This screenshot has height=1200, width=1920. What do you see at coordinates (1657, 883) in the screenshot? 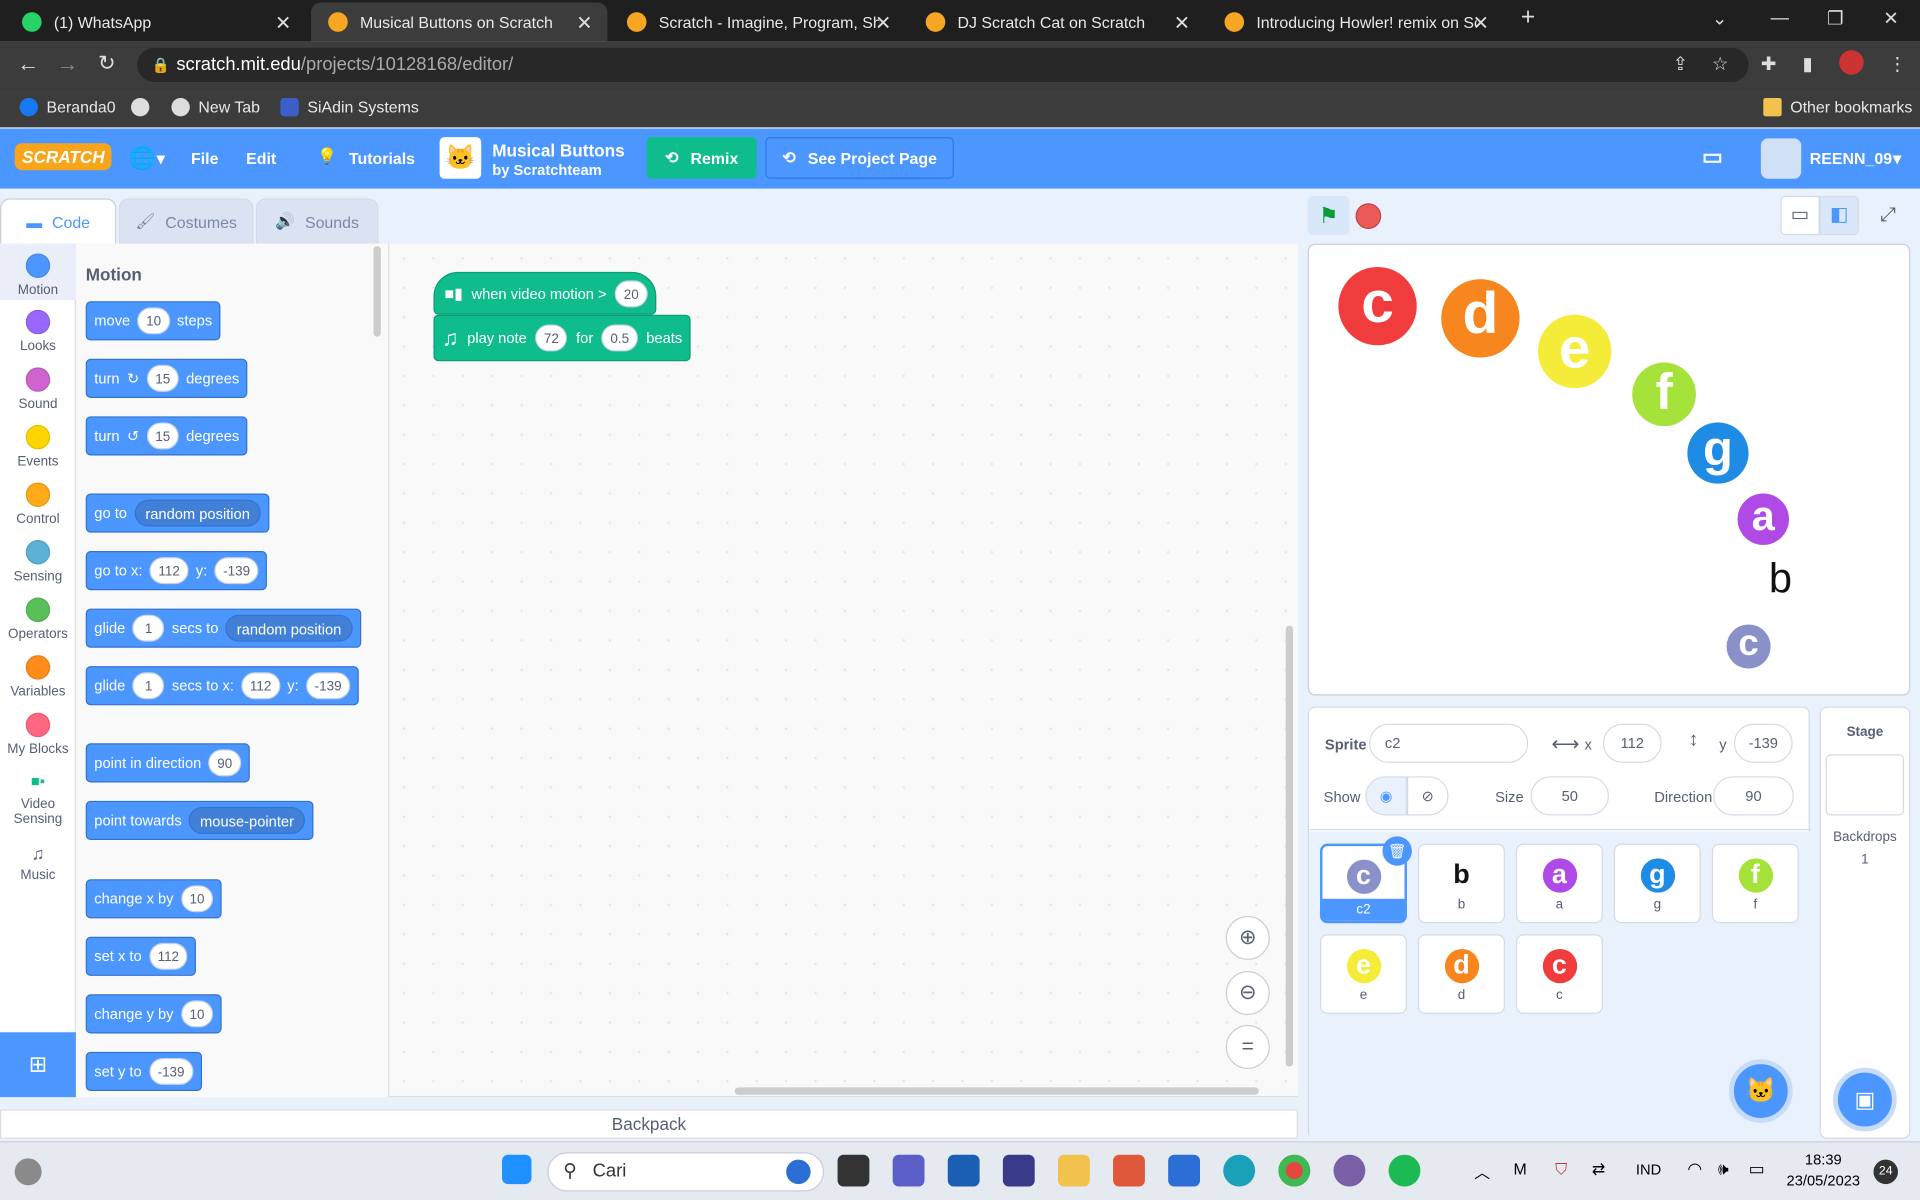
I see `sprite-thumb-g: gg` at bounding box center [1657, 883].